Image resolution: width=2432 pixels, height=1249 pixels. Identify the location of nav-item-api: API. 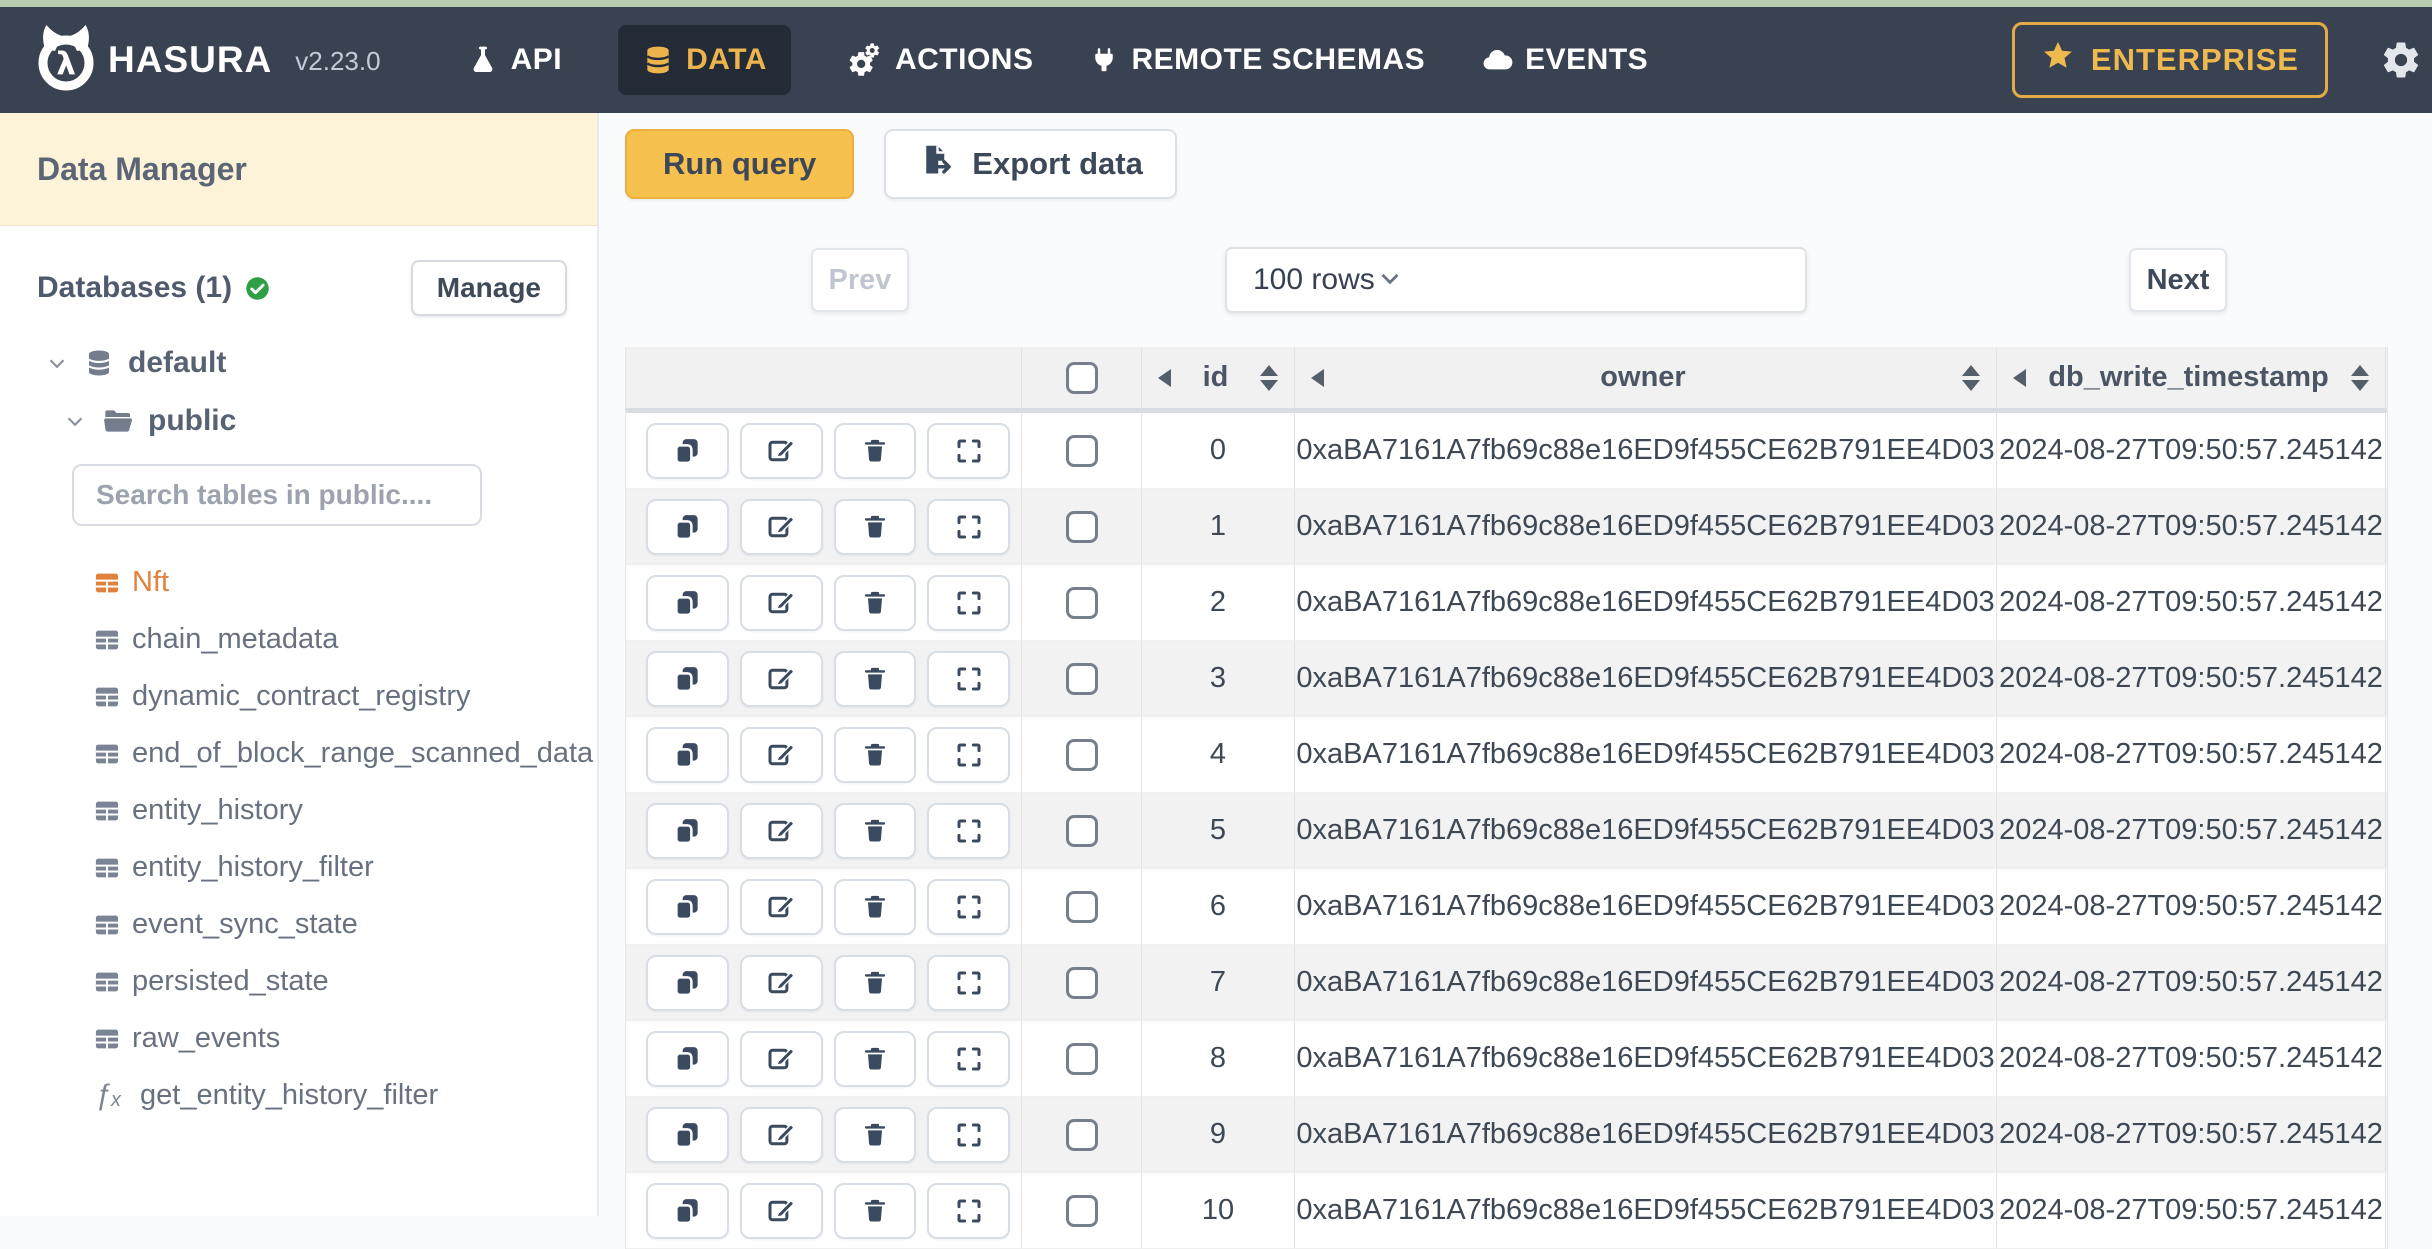
(515, 60).